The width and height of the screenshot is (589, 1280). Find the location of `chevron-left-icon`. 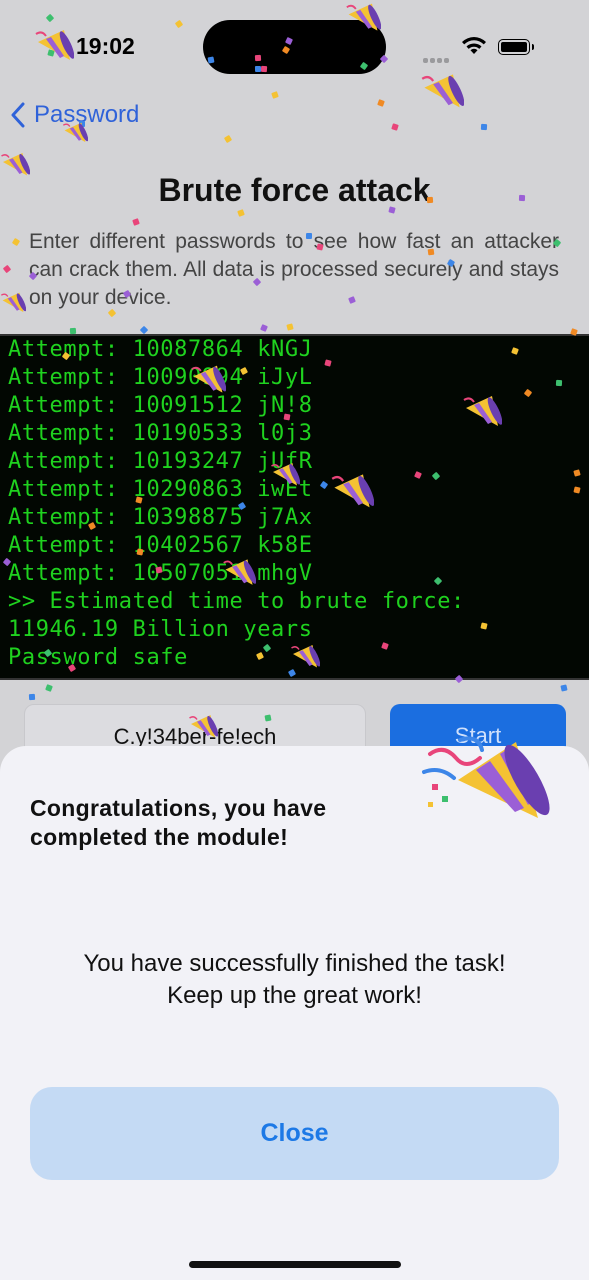

chevron-left-icon is located at coordinates (18, 115).